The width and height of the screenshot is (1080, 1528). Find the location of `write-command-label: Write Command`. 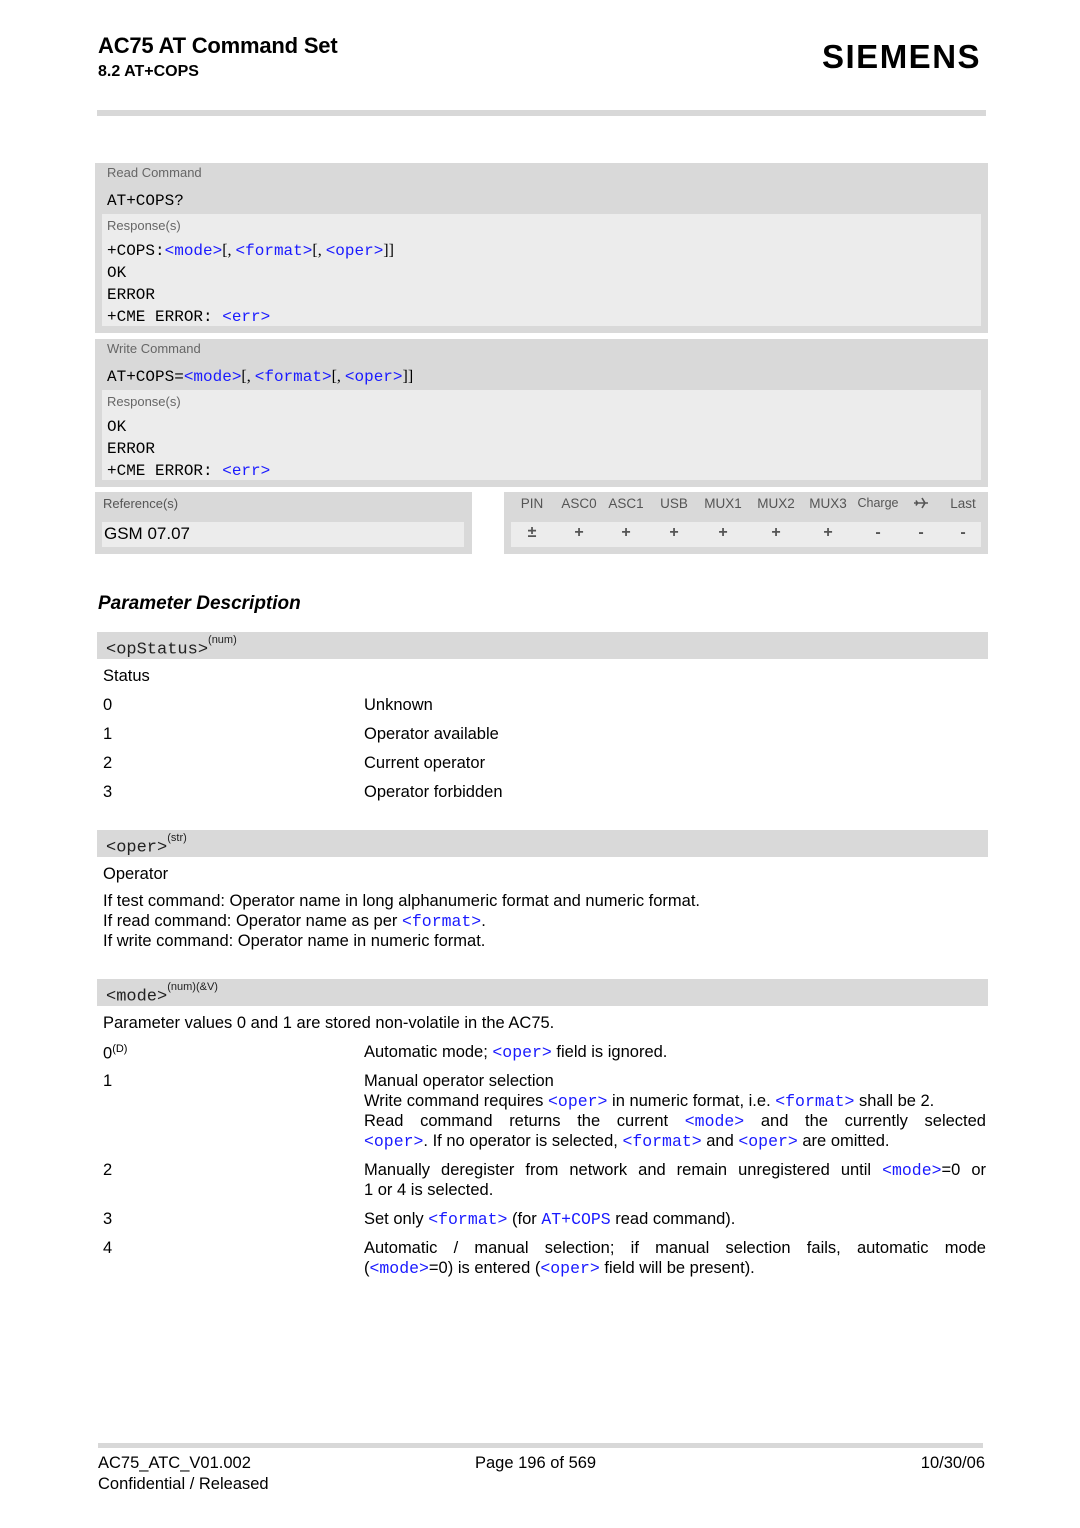

write-command-label: Write Command is located at coordinates (154, 348).